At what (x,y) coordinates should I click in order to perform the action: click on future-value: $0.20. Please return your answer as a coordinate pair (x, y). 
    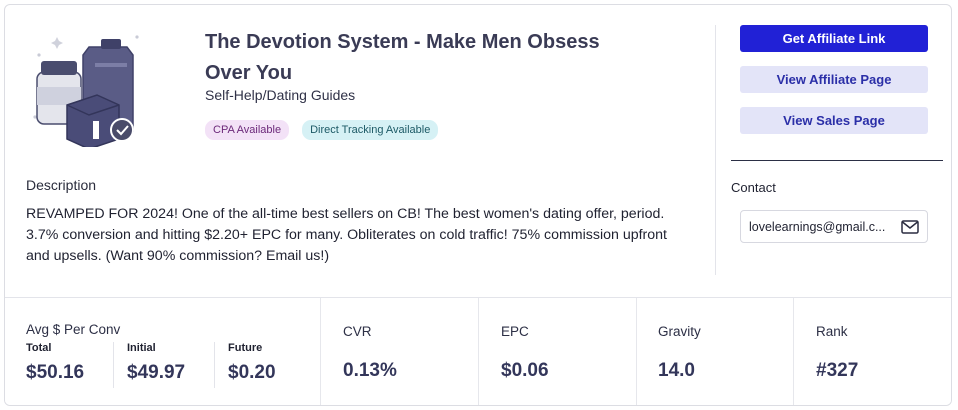
    Looking at the image, I should click on (252, 372).